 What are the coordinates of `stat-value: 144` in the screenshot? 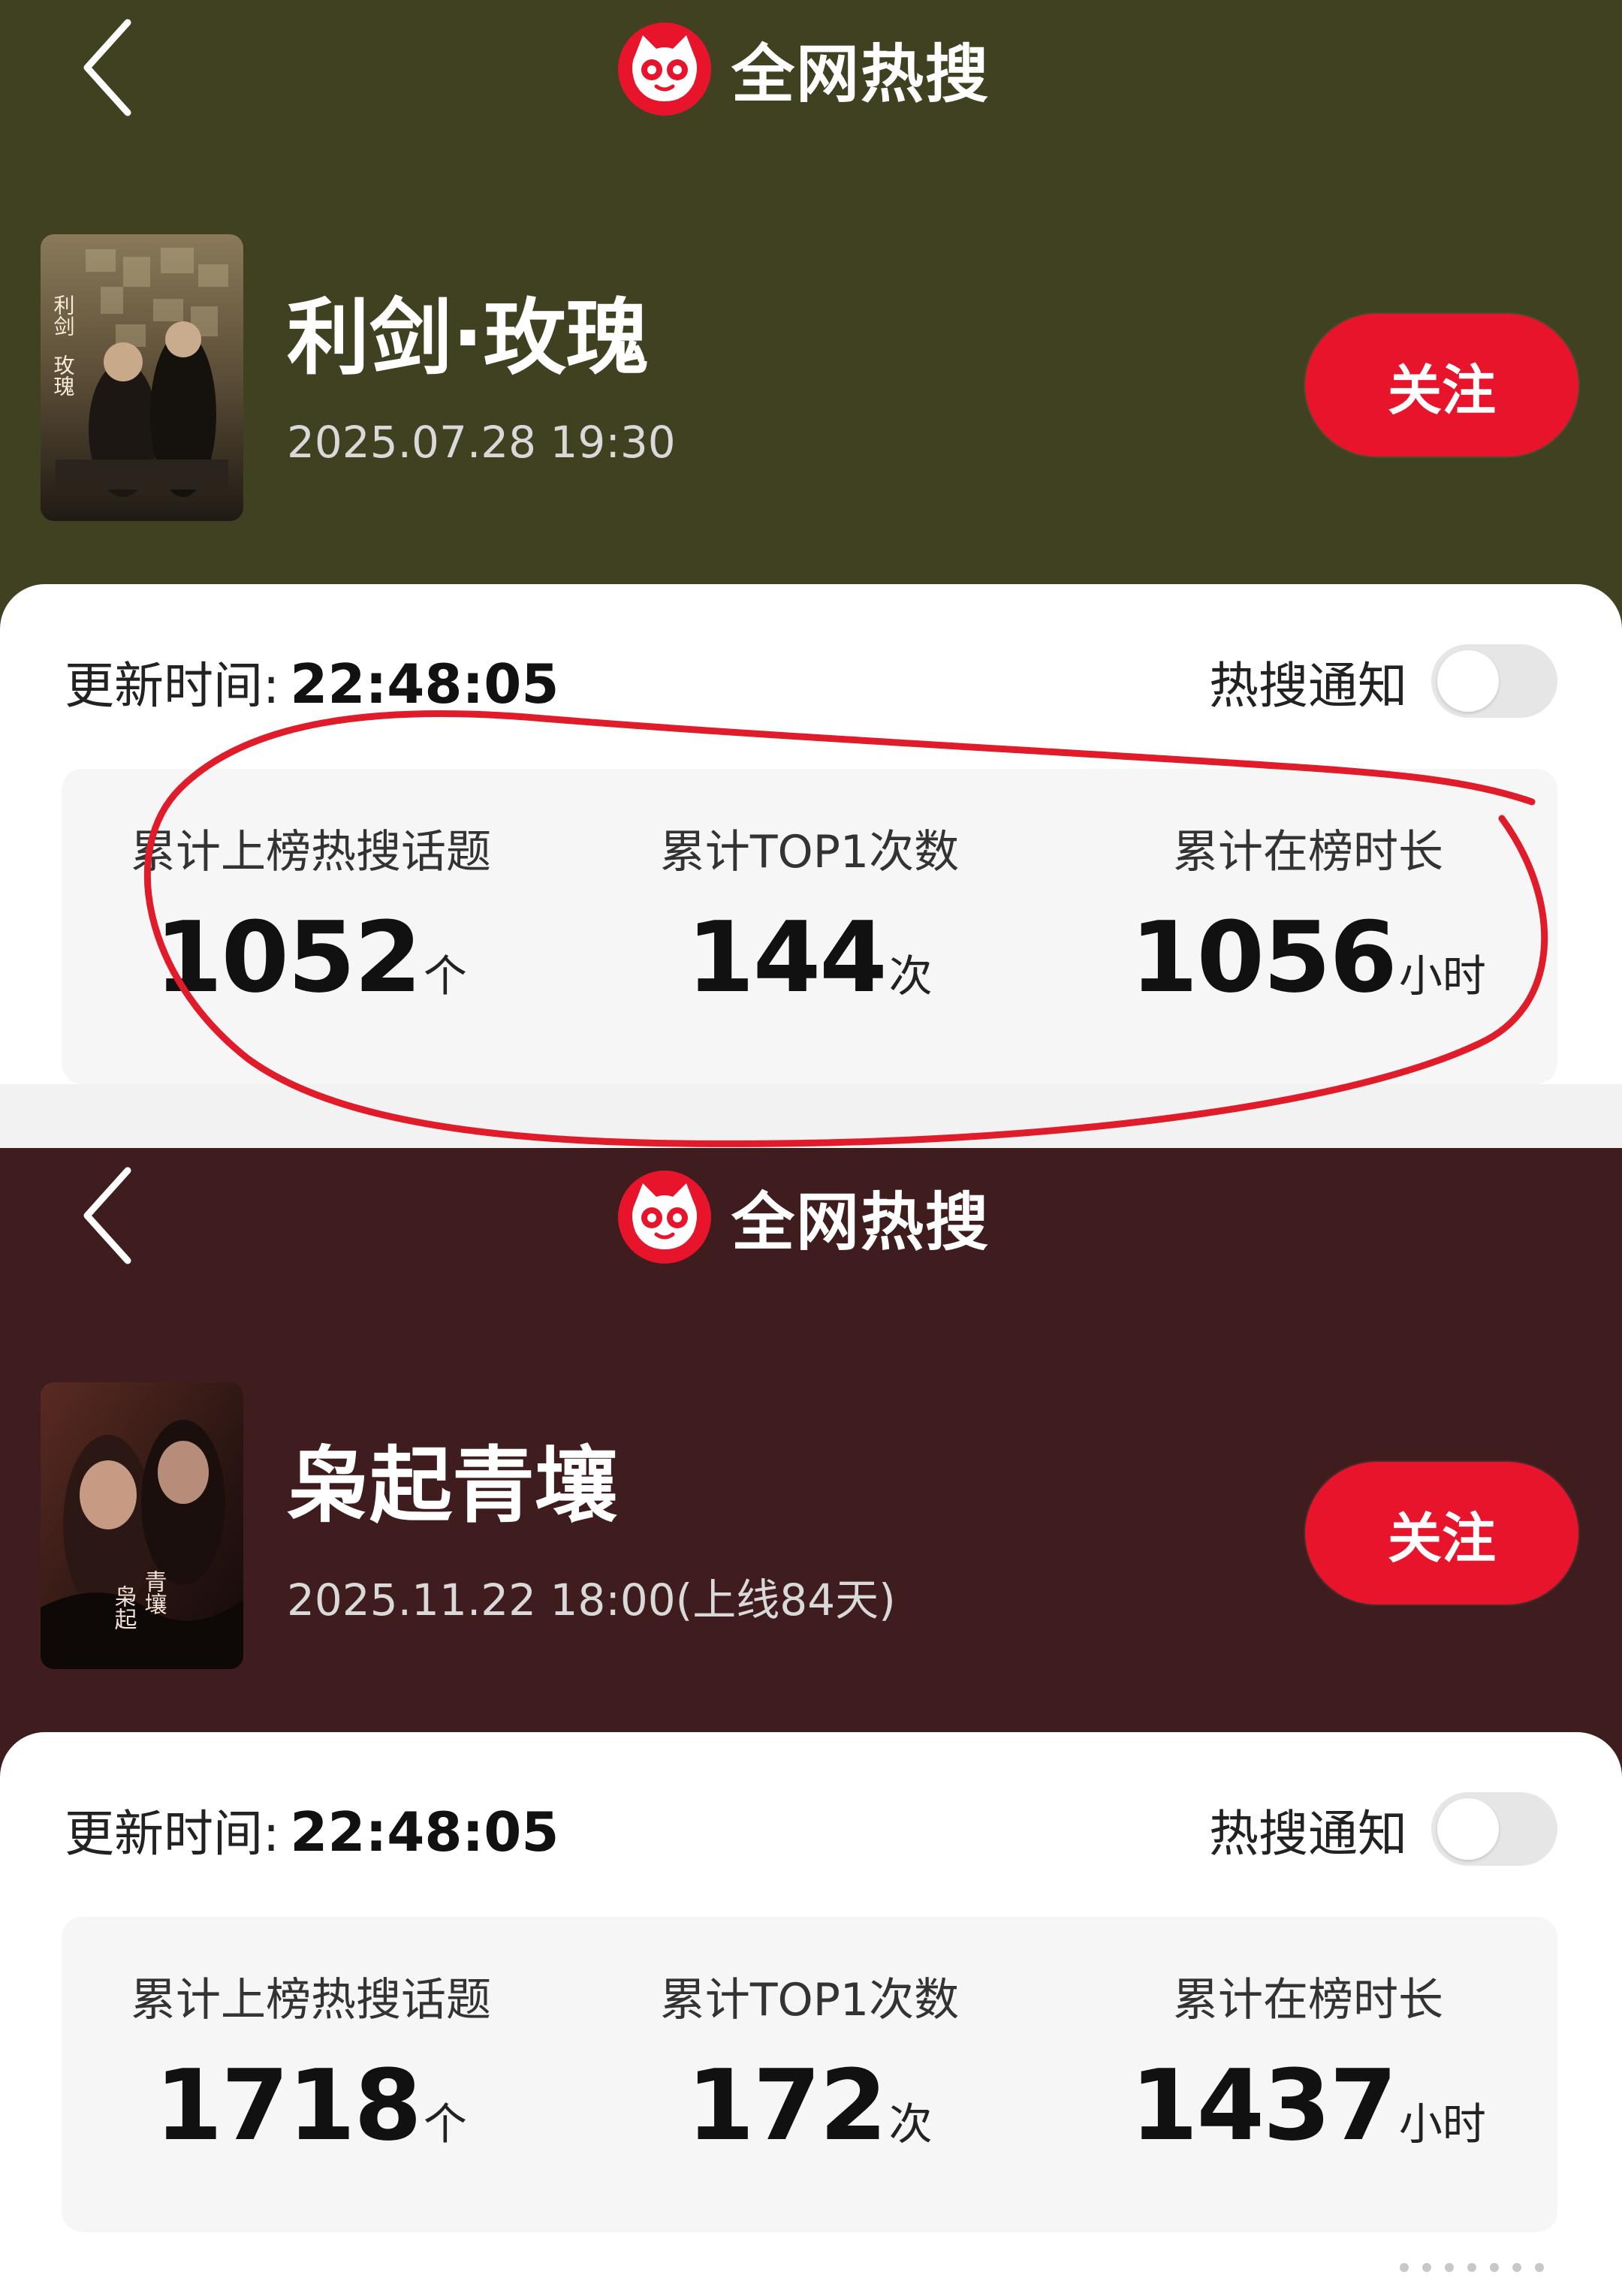 It's located at (786, 957).